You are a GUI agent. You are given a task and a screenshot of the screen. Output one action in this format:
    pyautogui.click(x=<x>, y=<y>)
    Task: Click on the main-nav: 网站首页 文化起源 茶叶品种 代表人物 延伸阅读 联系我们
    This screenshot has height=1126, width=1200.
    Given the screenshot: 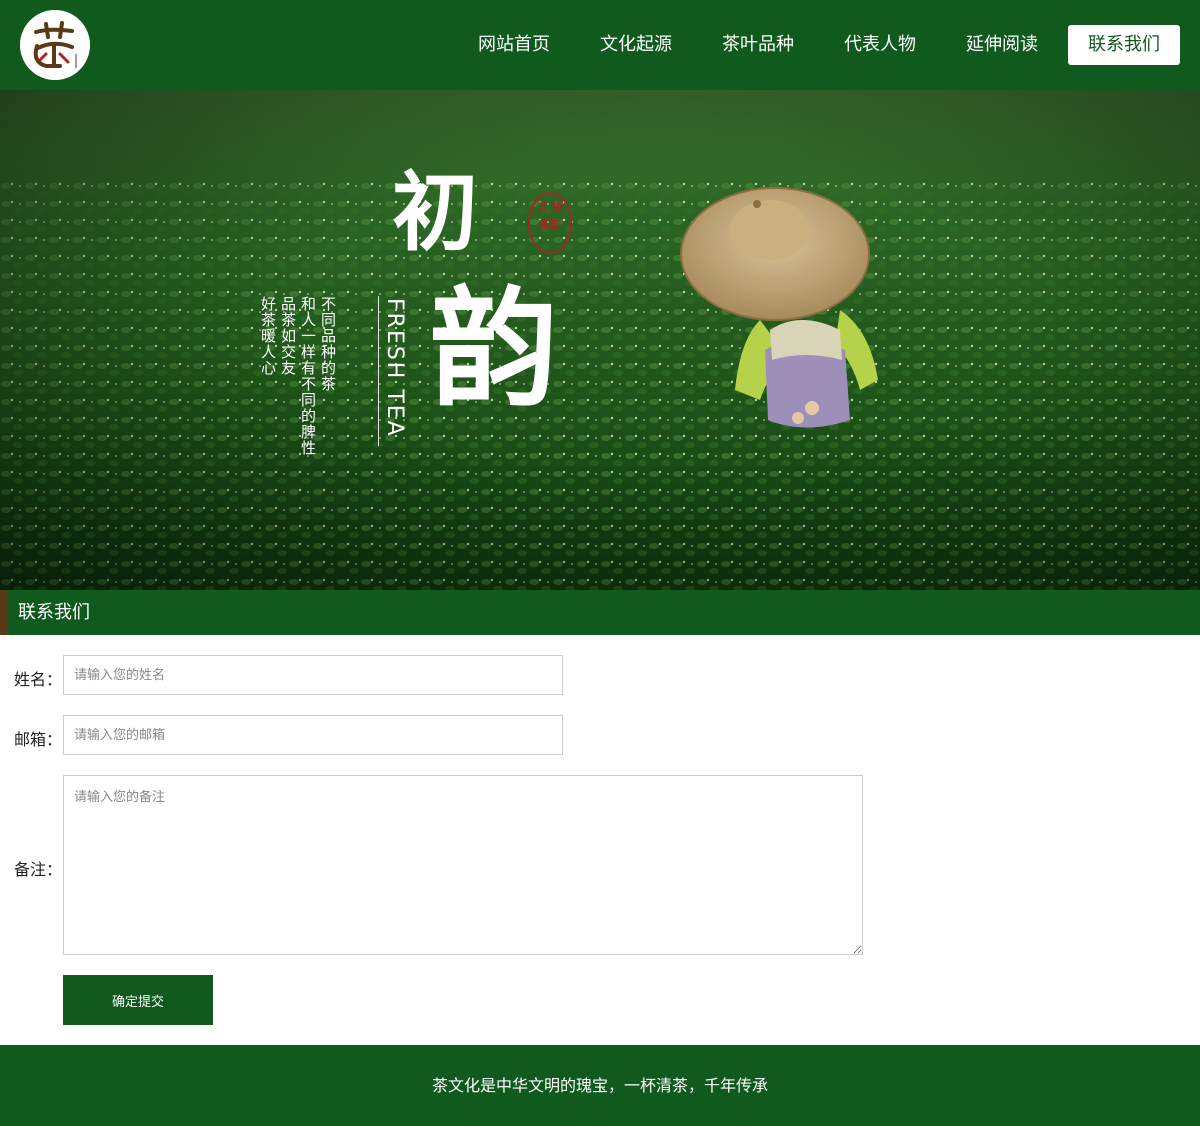 What is the action you would take?
    pyautogui.click(x=816, y=45)
    